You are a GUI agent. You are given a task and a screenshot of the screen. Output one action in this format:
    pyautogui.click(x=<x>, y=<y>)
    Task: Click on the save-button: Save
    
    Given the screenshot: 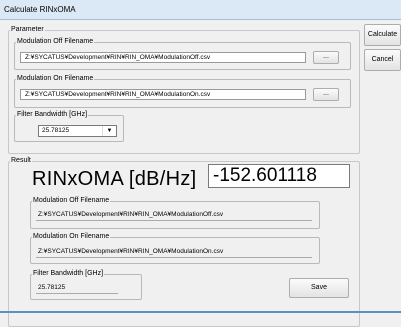 What is the action you would take?
    pyautogui.click(x=319, y=288)
    